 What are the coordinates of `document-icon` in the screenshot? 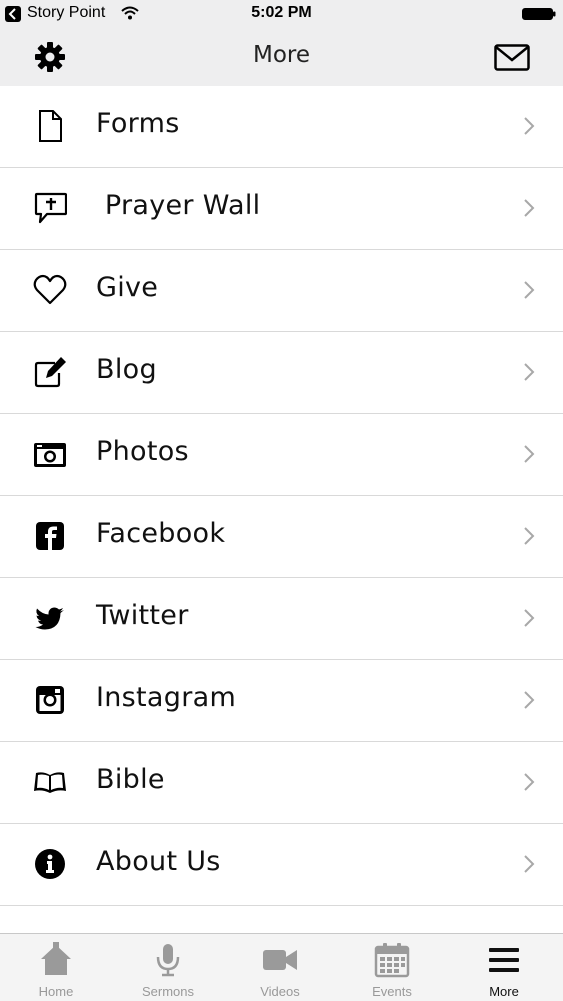 It's located at (50, 126).